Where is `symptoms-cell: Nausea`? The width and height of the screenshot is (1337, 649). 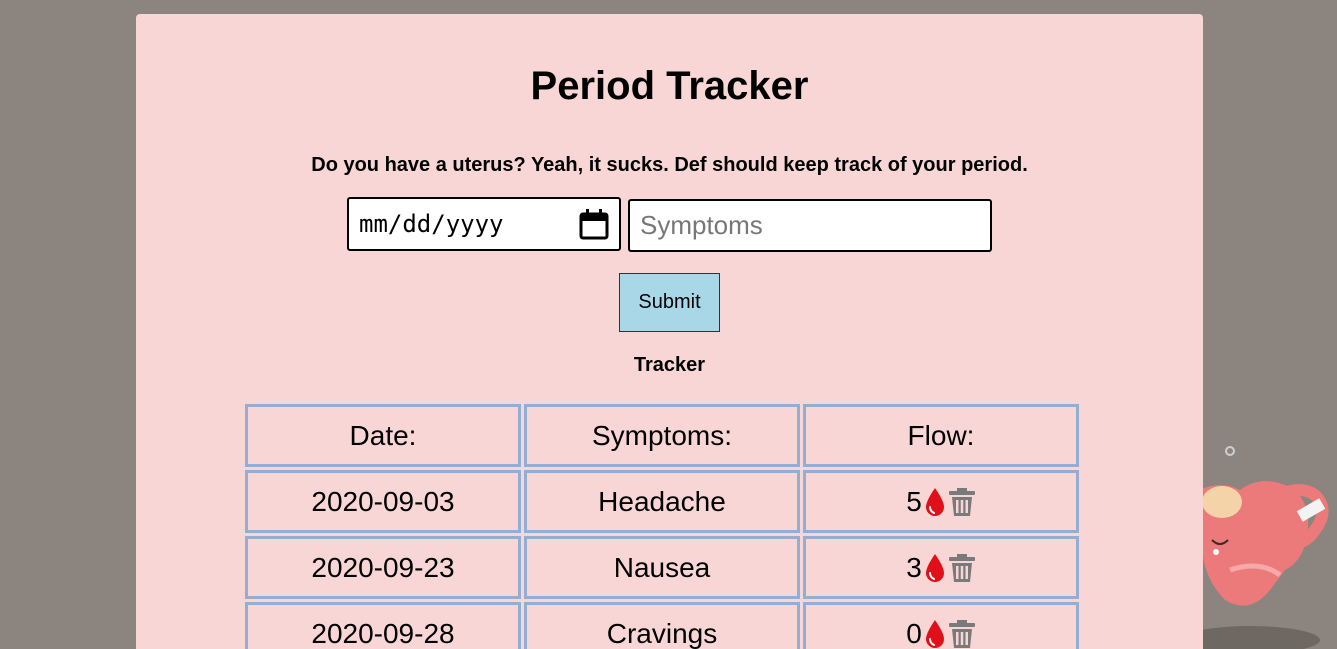
symptoms-cell: Nausea is located at coordinates (662, 567).